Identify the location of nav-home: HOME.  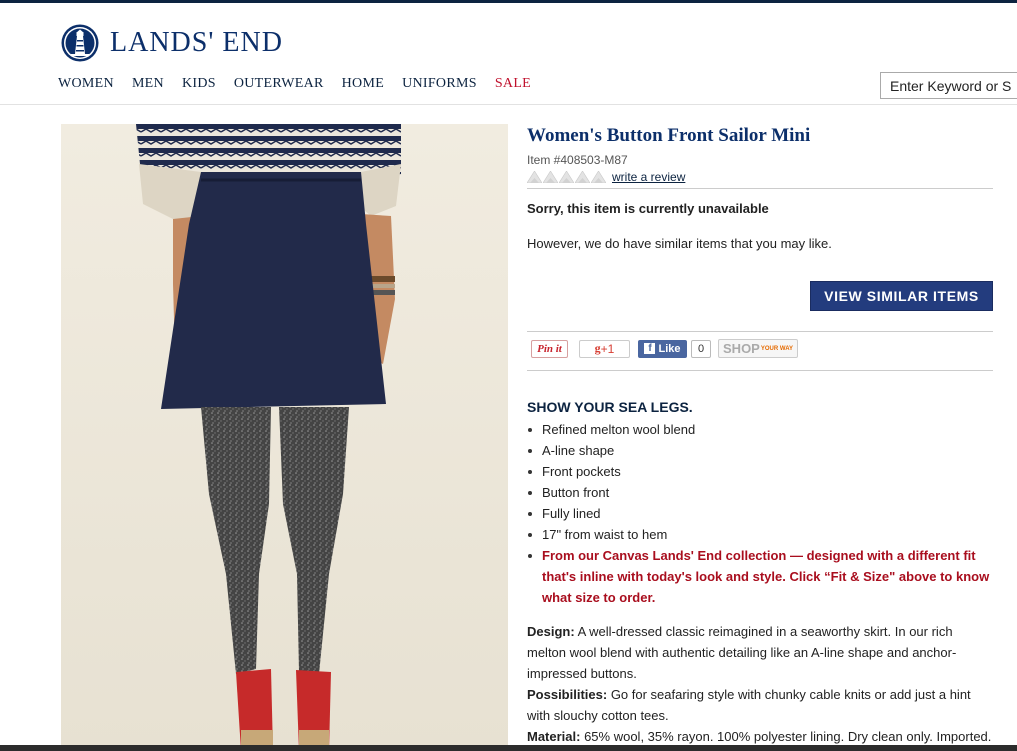
(363, 84).